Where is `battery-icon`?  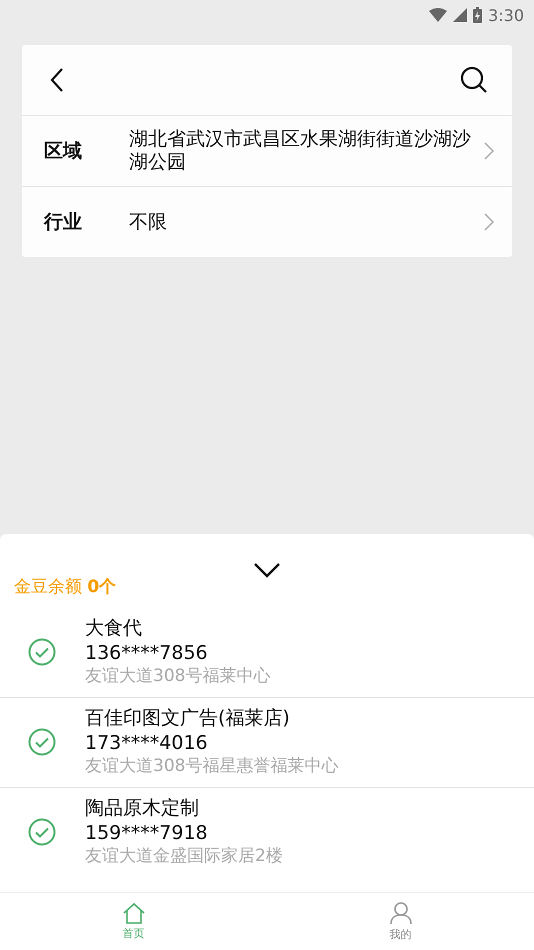 battery-icon is located at coordinates (477, 15).